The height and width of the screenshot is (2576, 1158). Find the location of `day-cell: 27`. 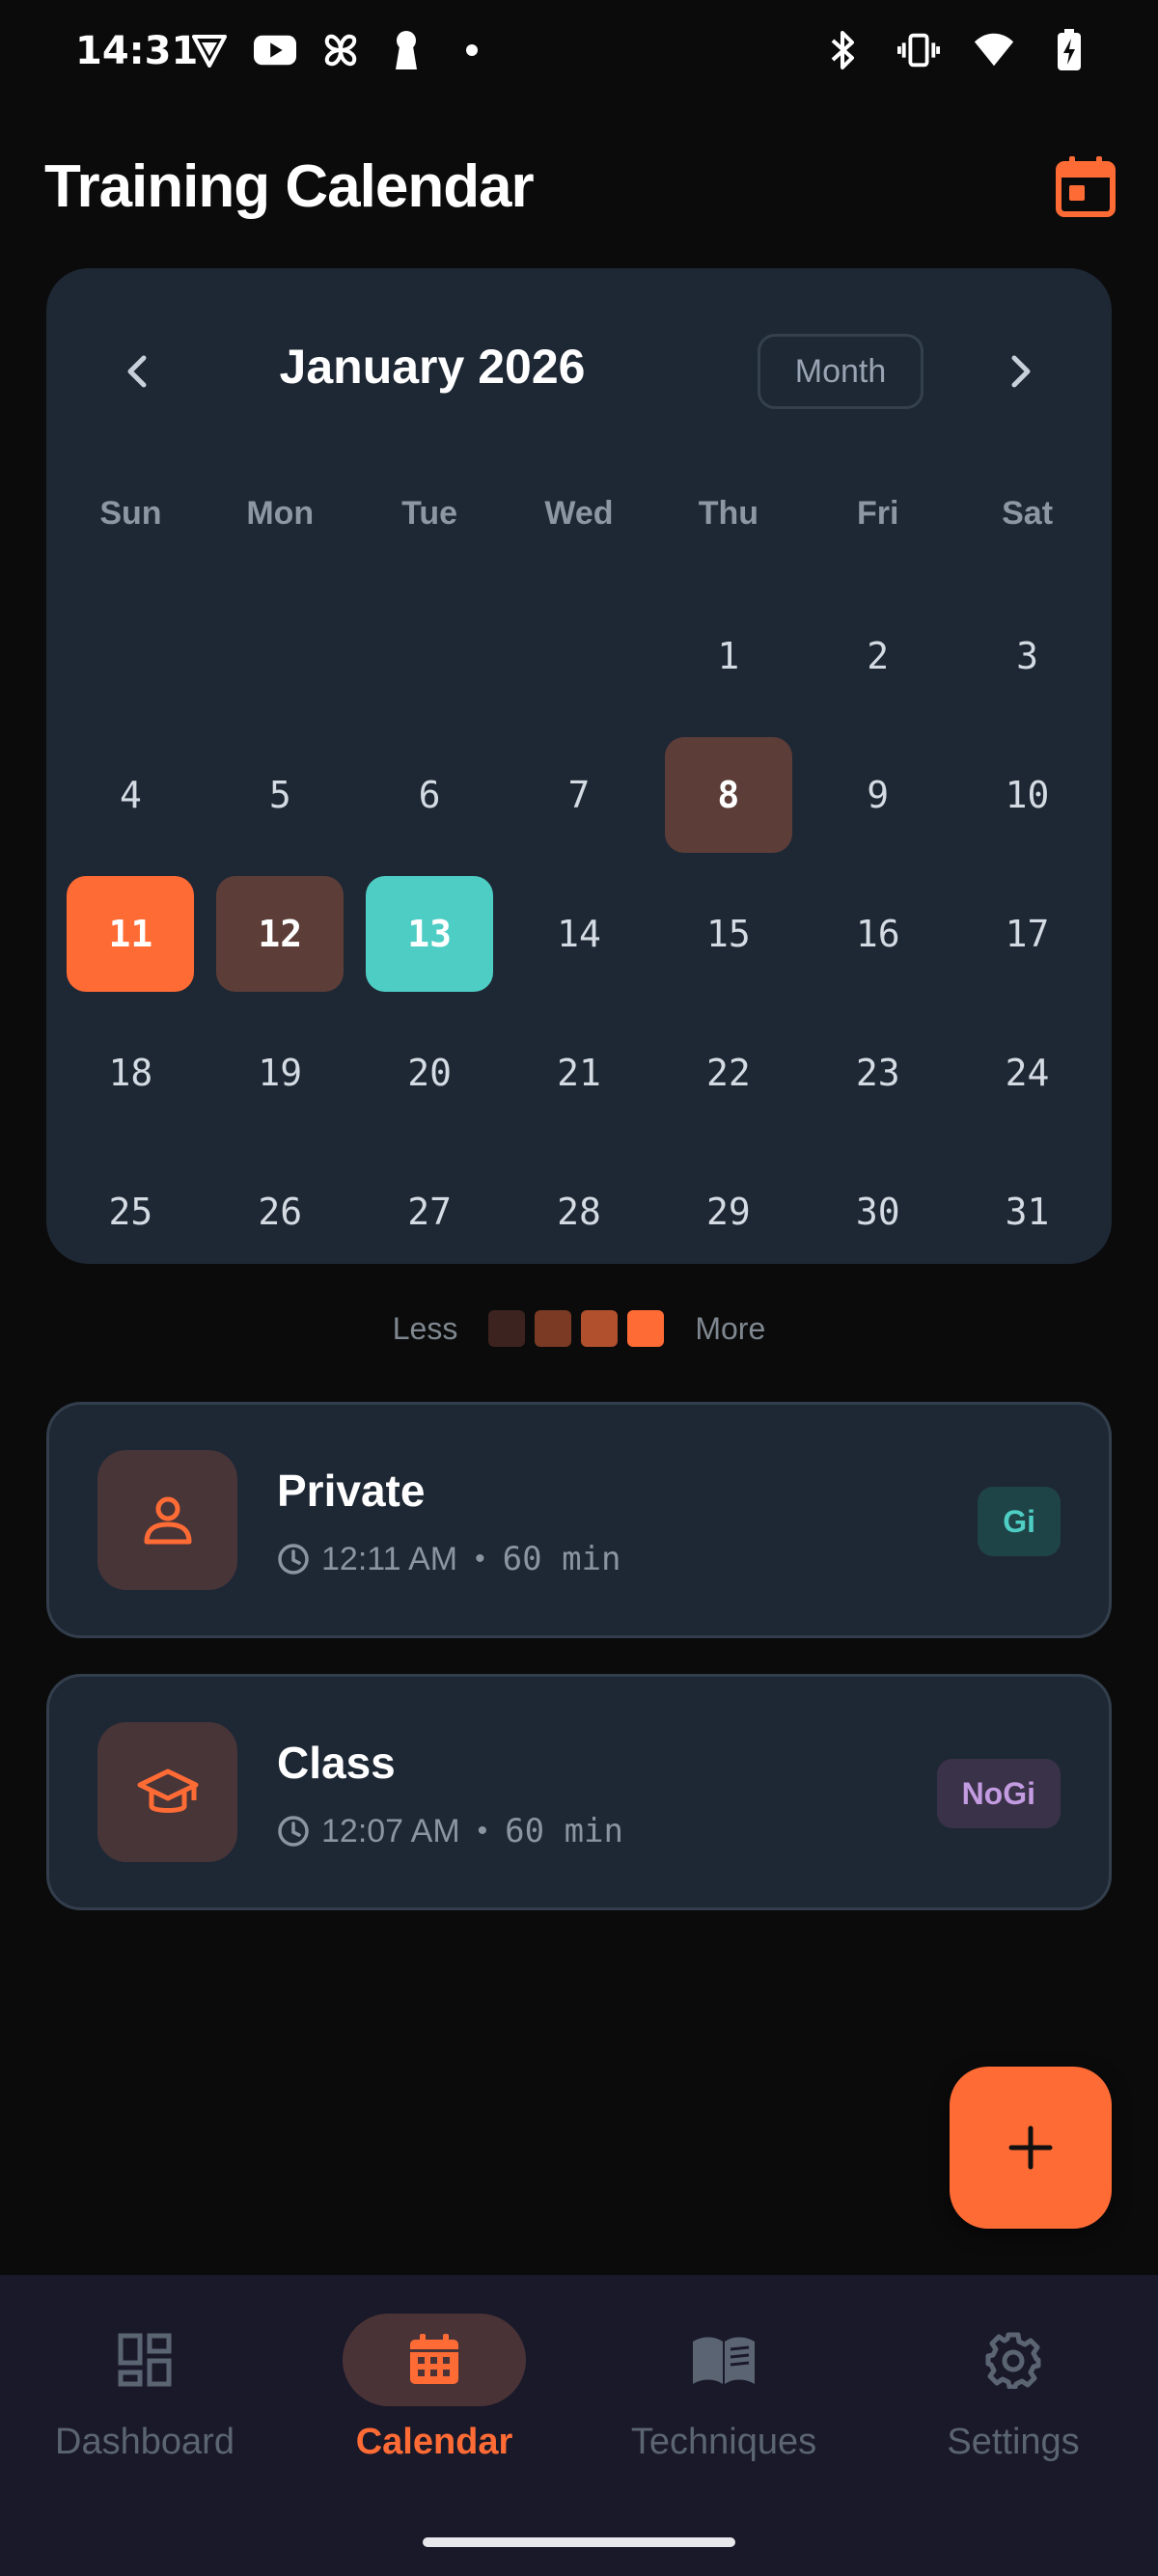

day-cell: 27 is located at coordinates (430, 1211).